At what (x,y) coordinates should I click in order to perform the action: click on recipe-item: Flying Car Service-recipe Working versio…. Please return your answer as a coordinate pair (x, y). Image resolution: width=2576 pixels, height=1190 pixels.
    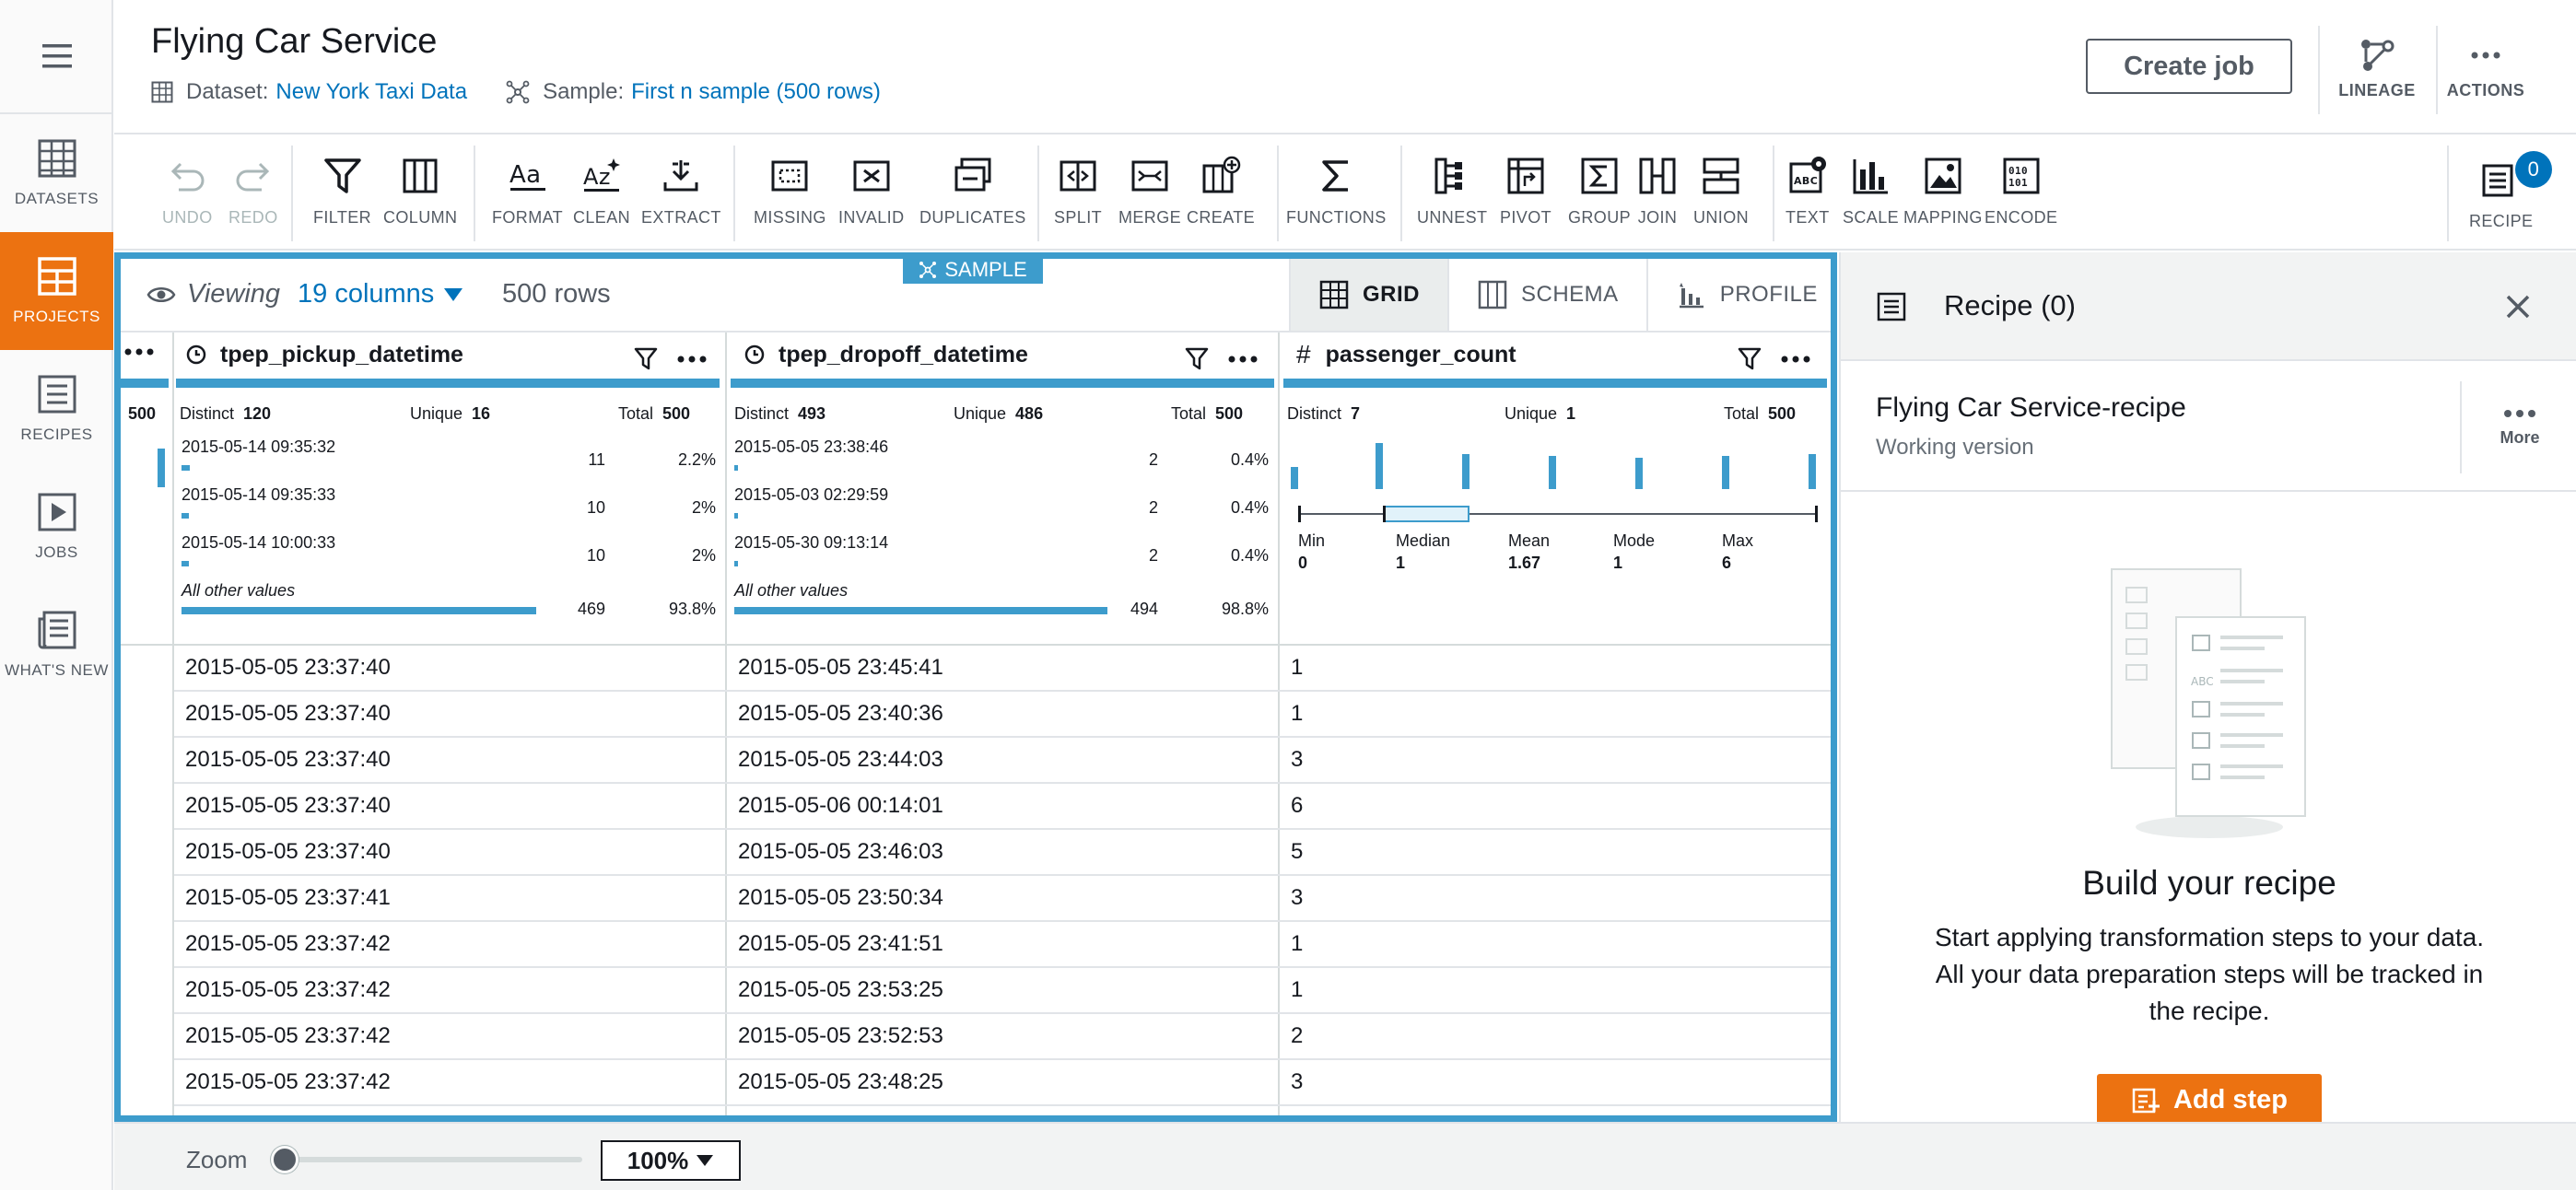
    Looking at the image, I should click on (2208, 427).